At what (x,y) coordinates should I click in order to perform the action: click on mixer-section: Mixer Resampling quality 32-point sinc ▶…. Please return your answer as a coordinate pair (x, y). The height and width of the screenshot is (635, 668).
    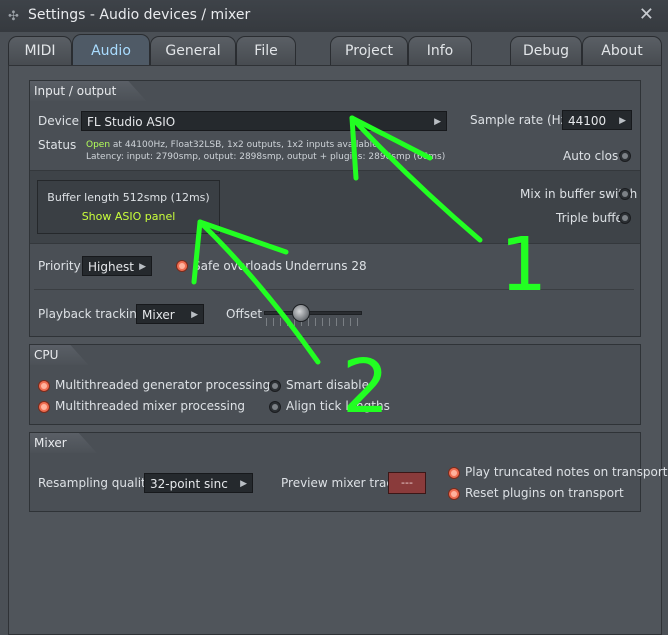
    Looking at the image, I should click on (348, 472).